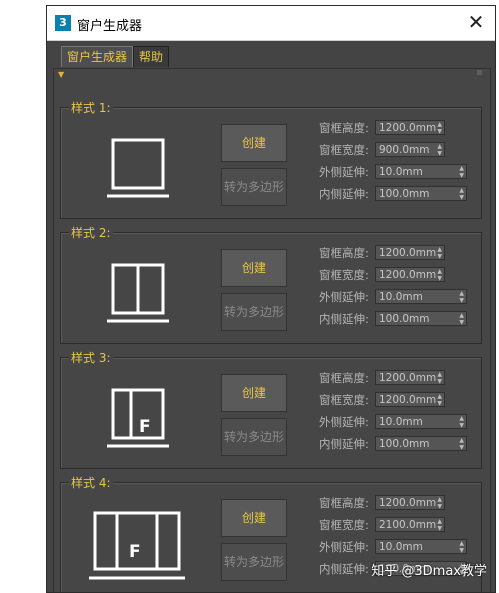 The width and height of the screenshot is (499, 593). I want to click on style-group-label: 样式 2:, so click(91, 232).